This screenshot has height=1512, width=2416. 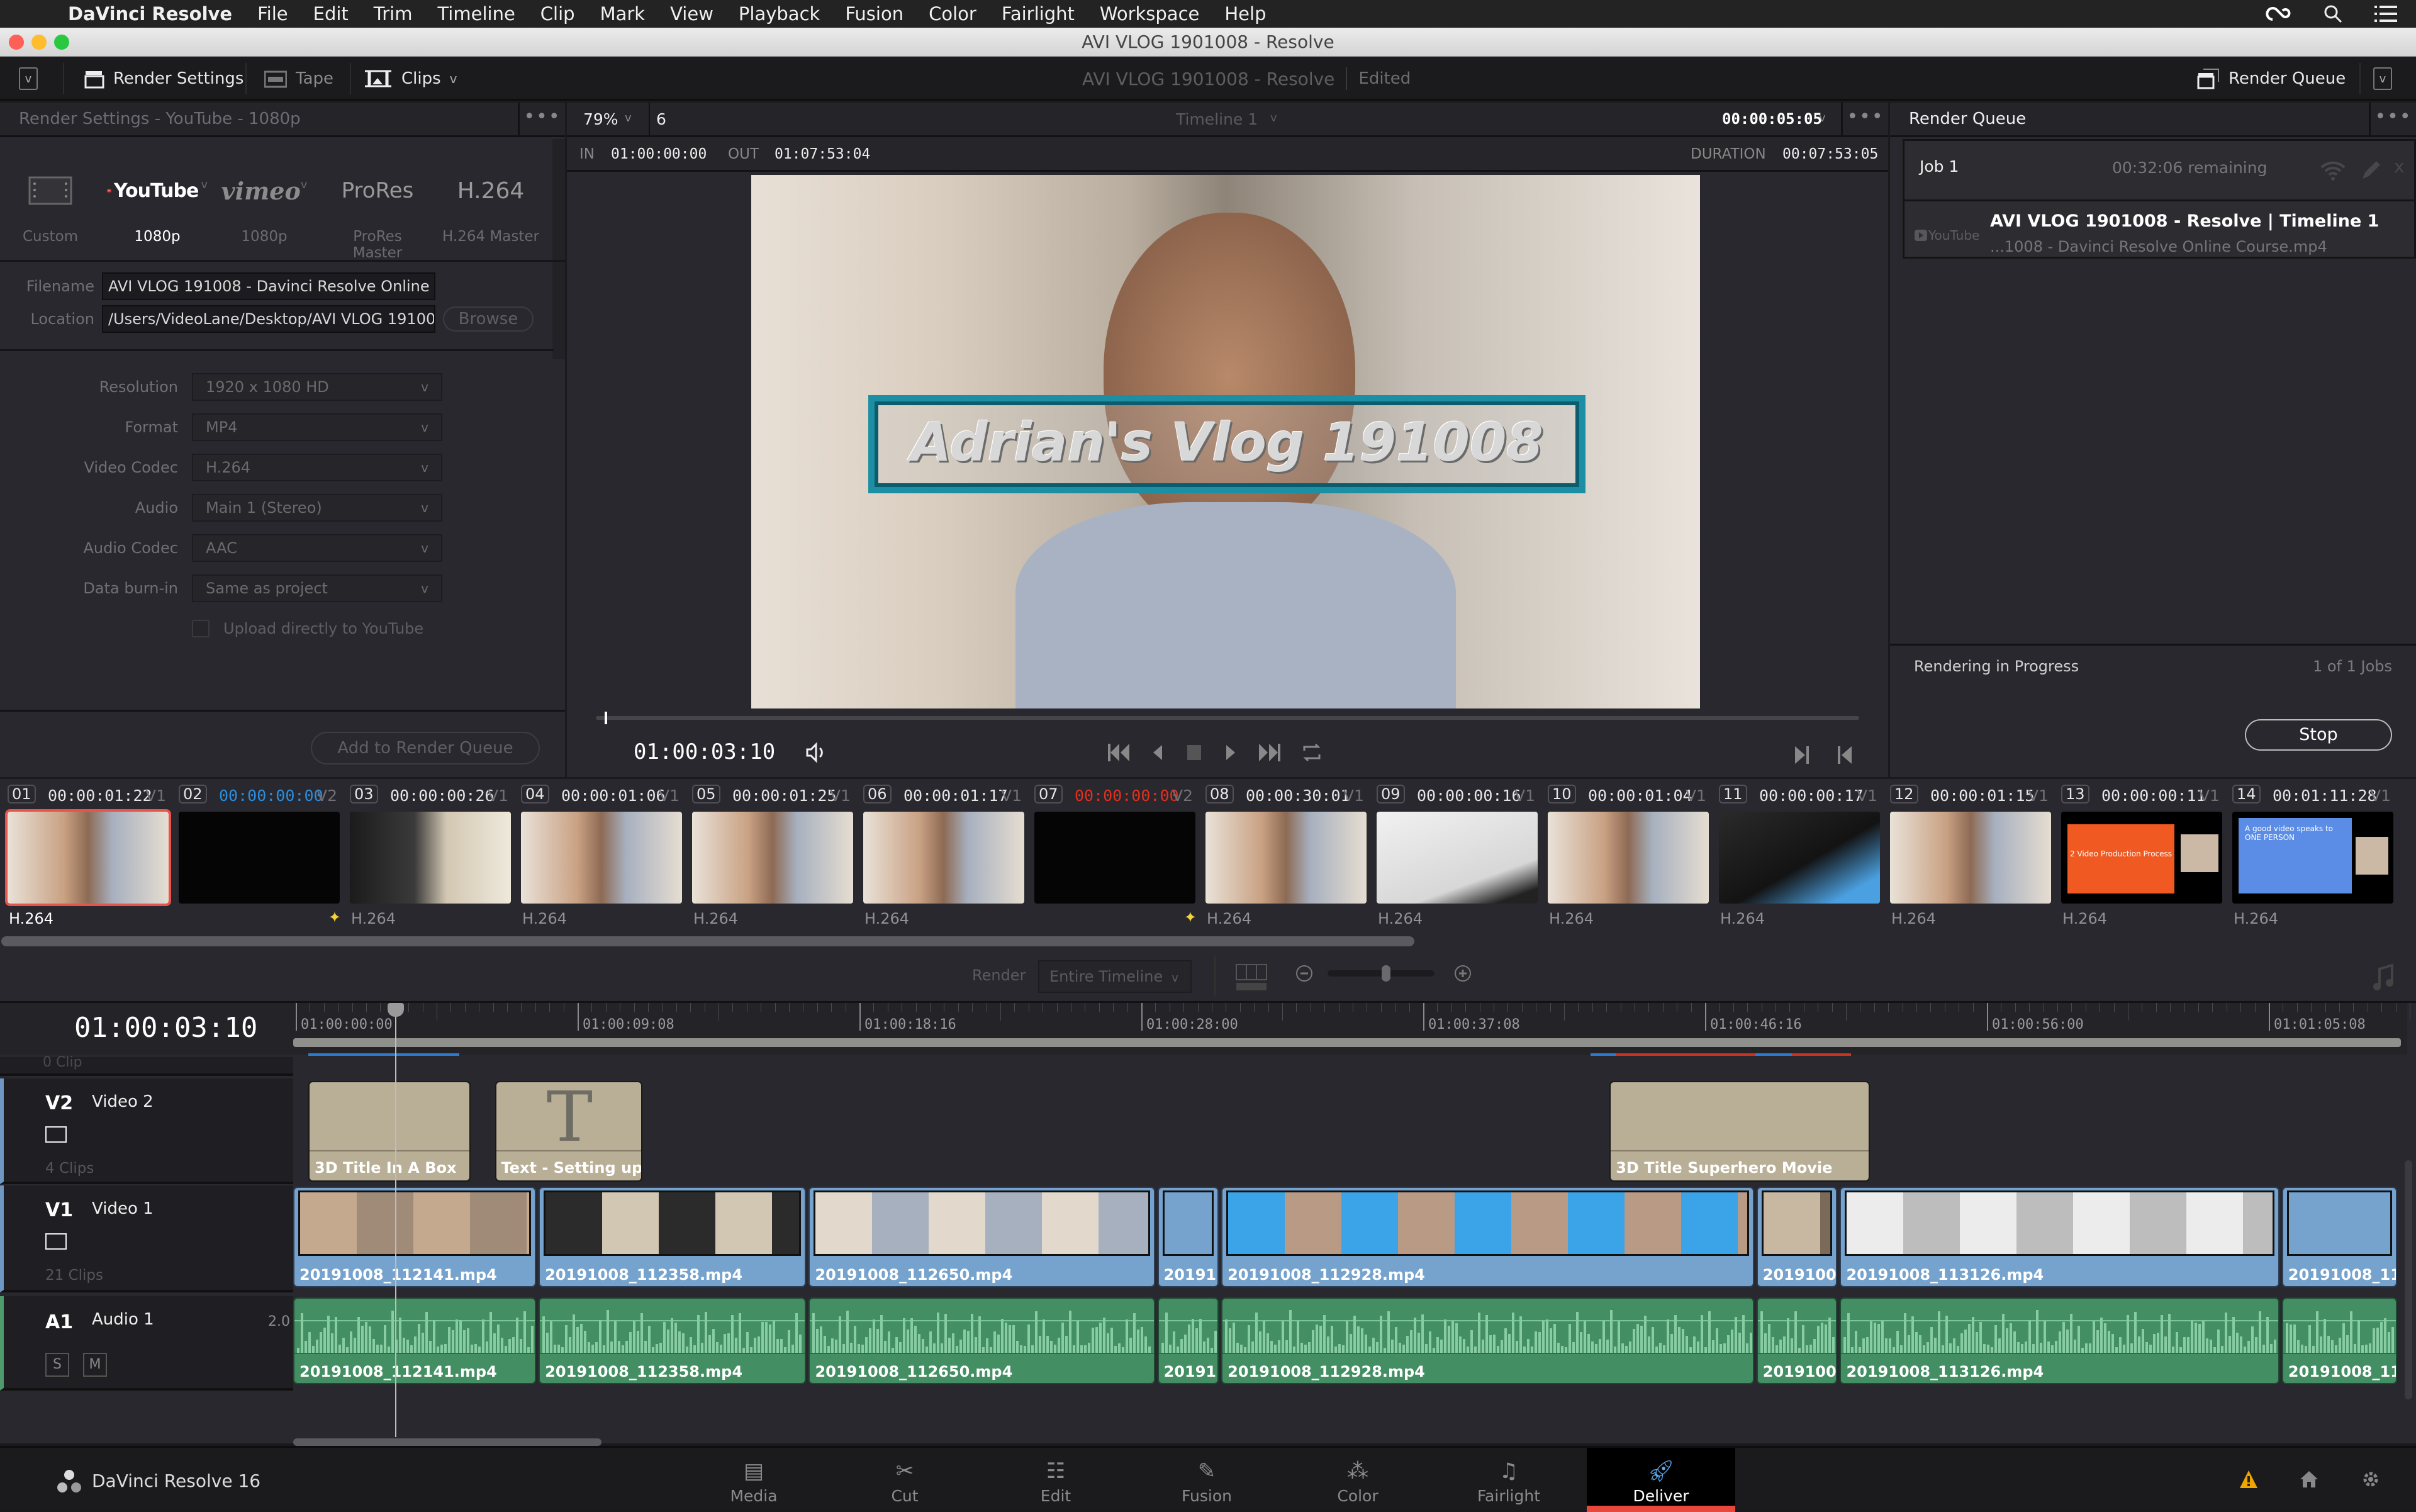 I want to click on setting-dropdown: Main 1 (Stereo) v, so click(x=317, y=508).